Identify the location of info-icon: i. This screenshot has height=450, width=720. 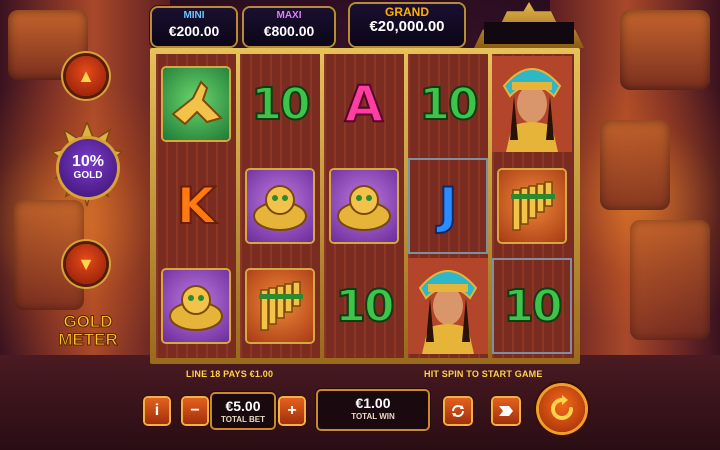
(157, 410).